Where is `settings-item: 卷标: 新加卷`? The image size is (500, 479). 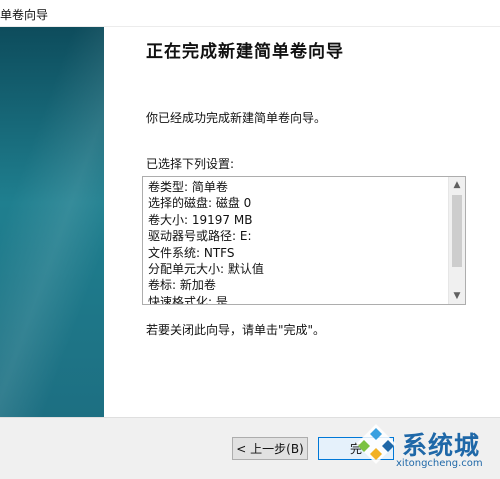
settings-item: 卷标: 新加卷 is located at coordinates (182, 285).